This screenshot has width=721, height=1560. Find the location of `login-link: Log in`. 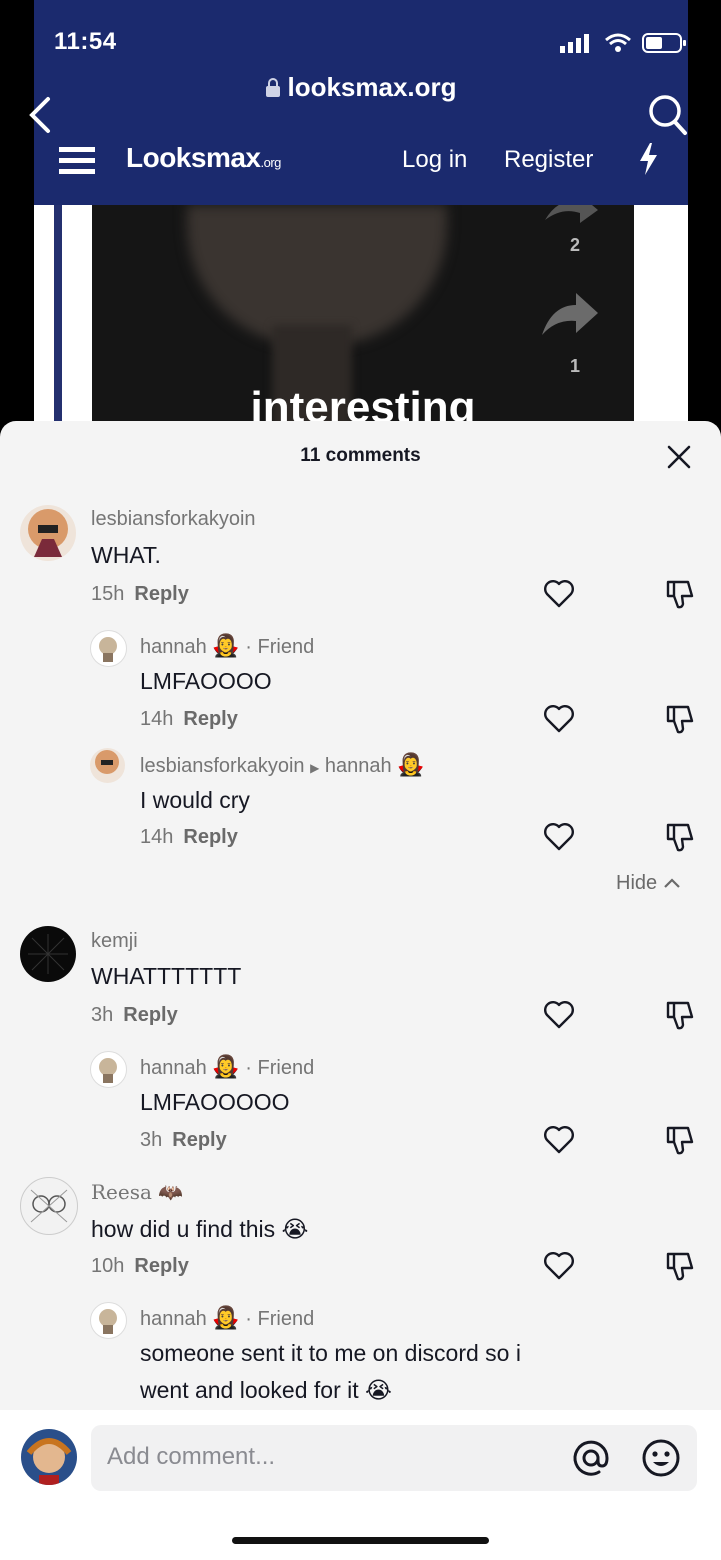

login-link: Log in is located at coordinates (434, 160).